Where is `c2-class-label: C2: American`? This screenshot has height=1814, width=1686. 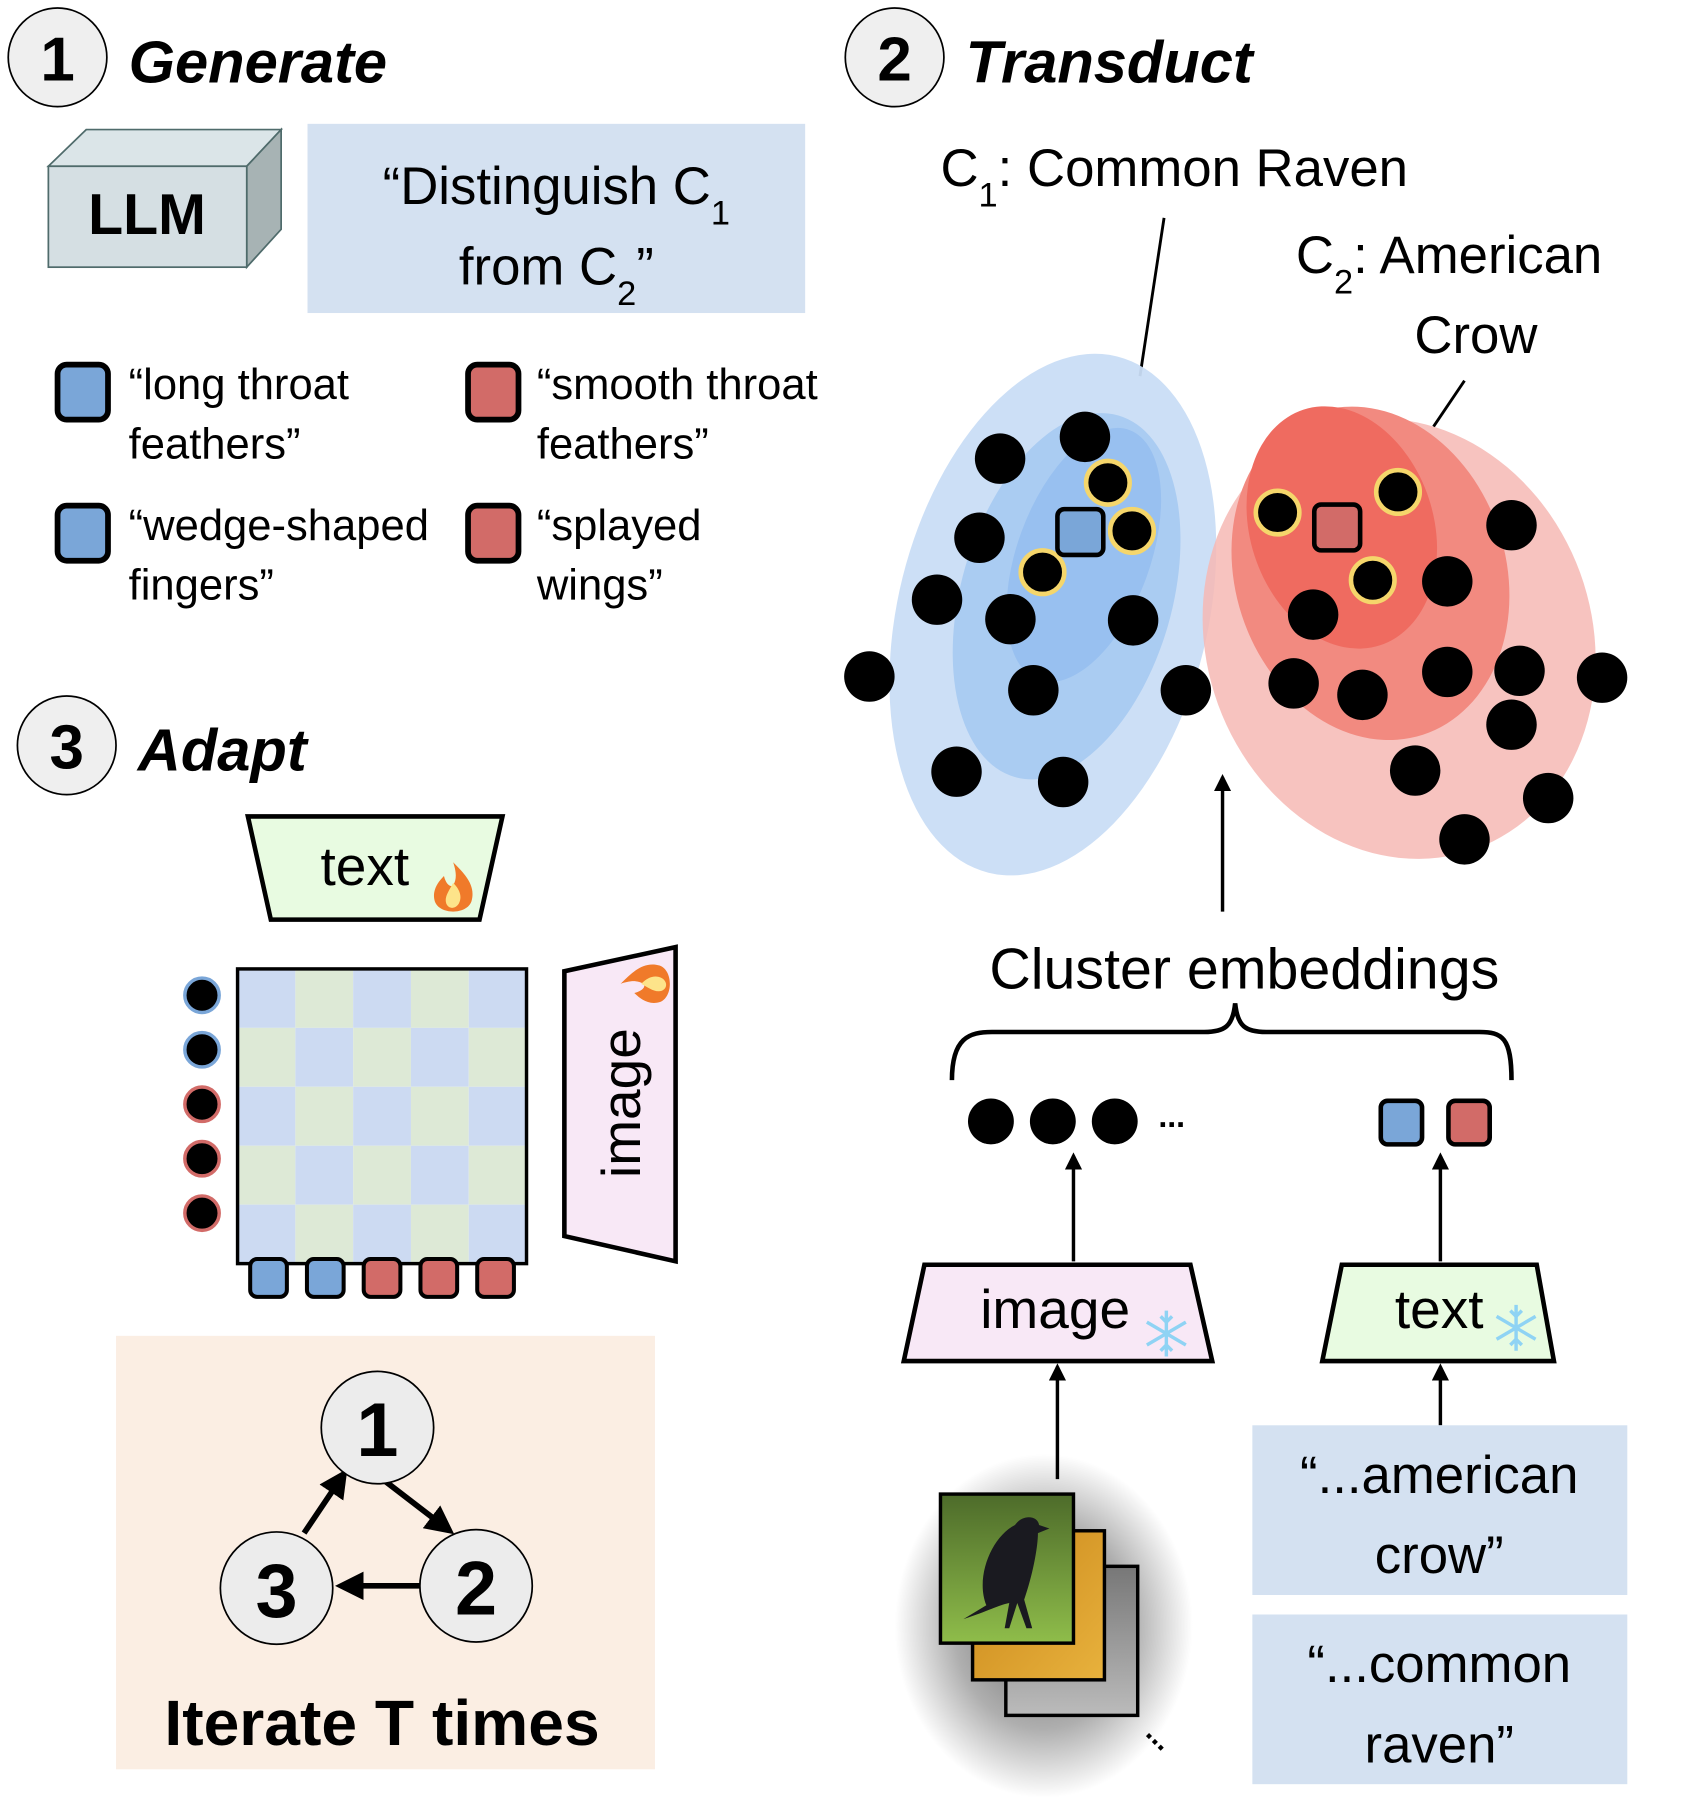 c2-class-label: C2: American is located at coordinates (1449, 264).